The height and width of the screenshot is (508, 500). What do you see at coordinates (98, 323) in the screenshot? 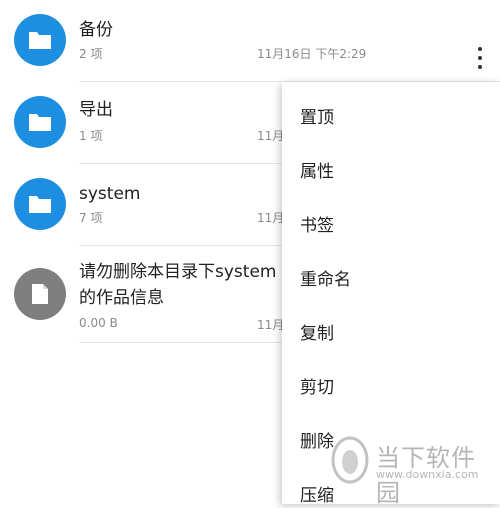
I see `file-meta: 0.00 B` at bounding box center [98, 323].